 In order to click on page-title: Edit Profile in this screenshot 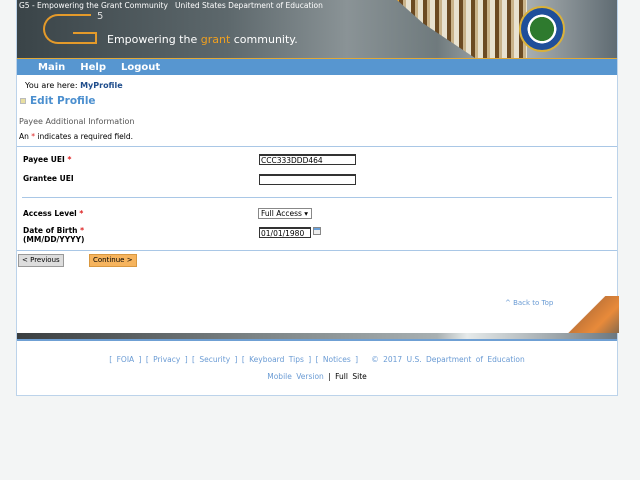, I will do `click(58, 101)`.